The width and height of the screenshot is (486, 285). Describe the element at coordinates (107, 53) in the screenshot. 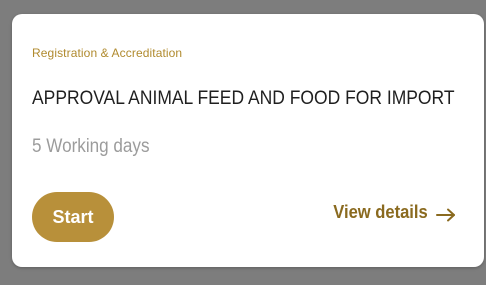

I see `service-category: Registration & Accreditation` at that location.